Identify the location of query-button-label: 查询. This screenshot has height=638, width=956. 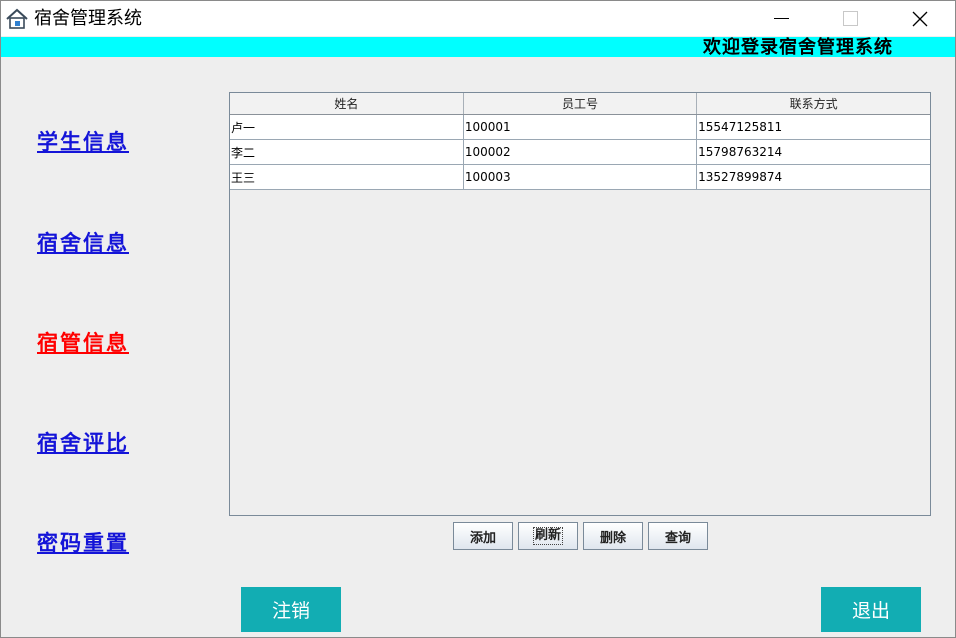
(677, 538).